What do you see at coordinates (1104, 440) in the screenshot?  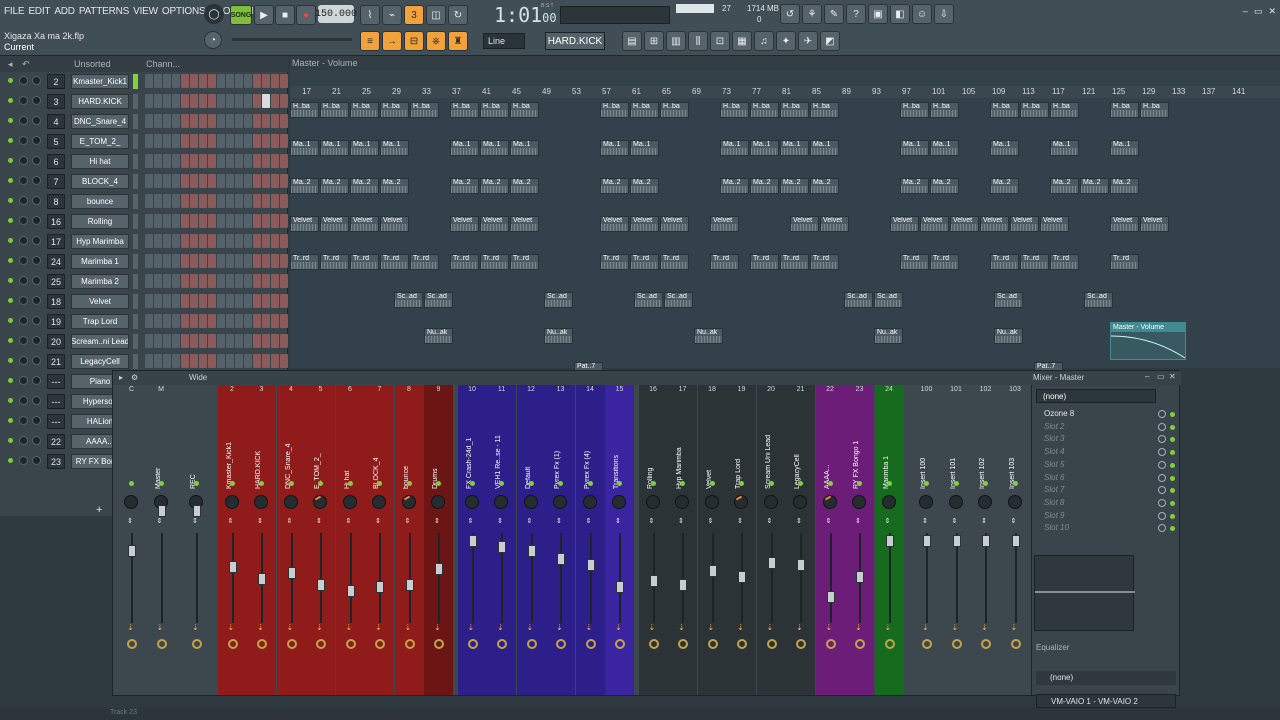 I see `mixer-effect-slot: Slot 3` at bounding box center [1104, 440].